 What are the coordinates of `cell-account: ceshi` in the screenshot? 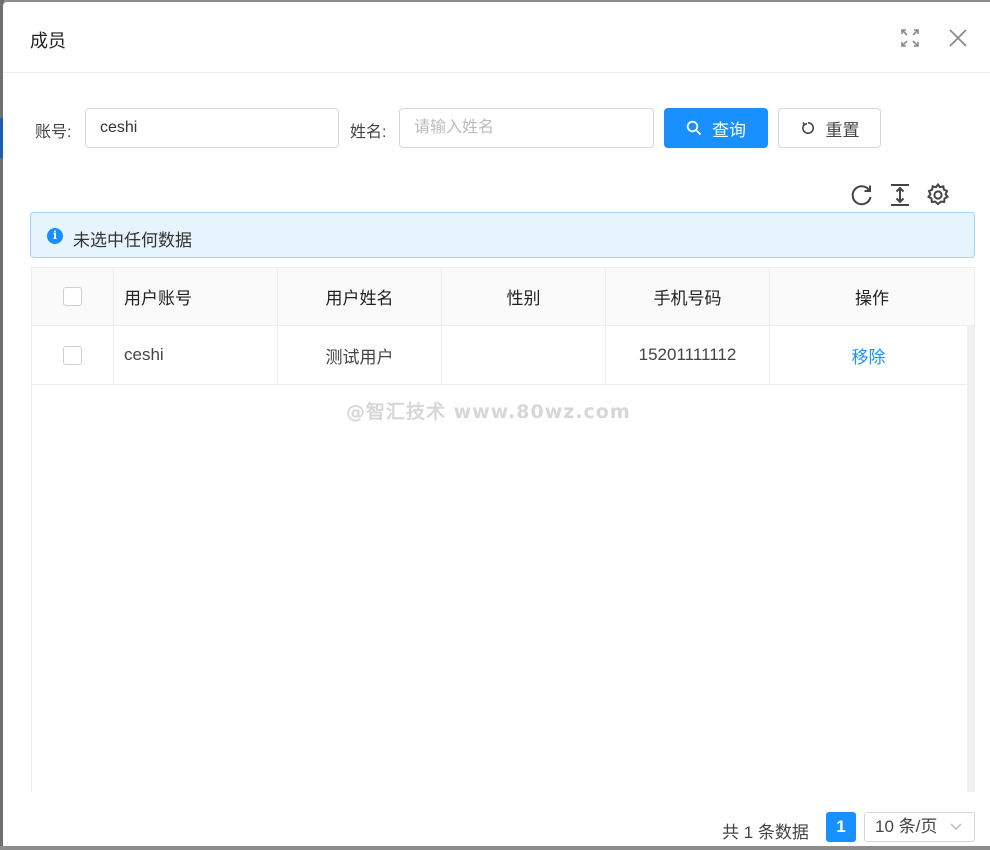 It's located at (196, 355).